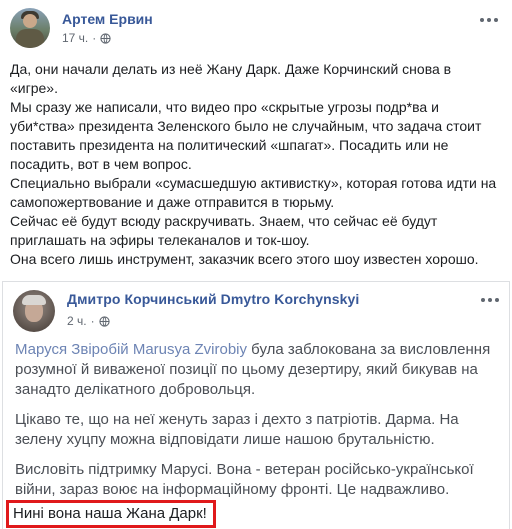 This screenshot has height=529, width=512. I want to click on author-avatar, so click(30, 28).